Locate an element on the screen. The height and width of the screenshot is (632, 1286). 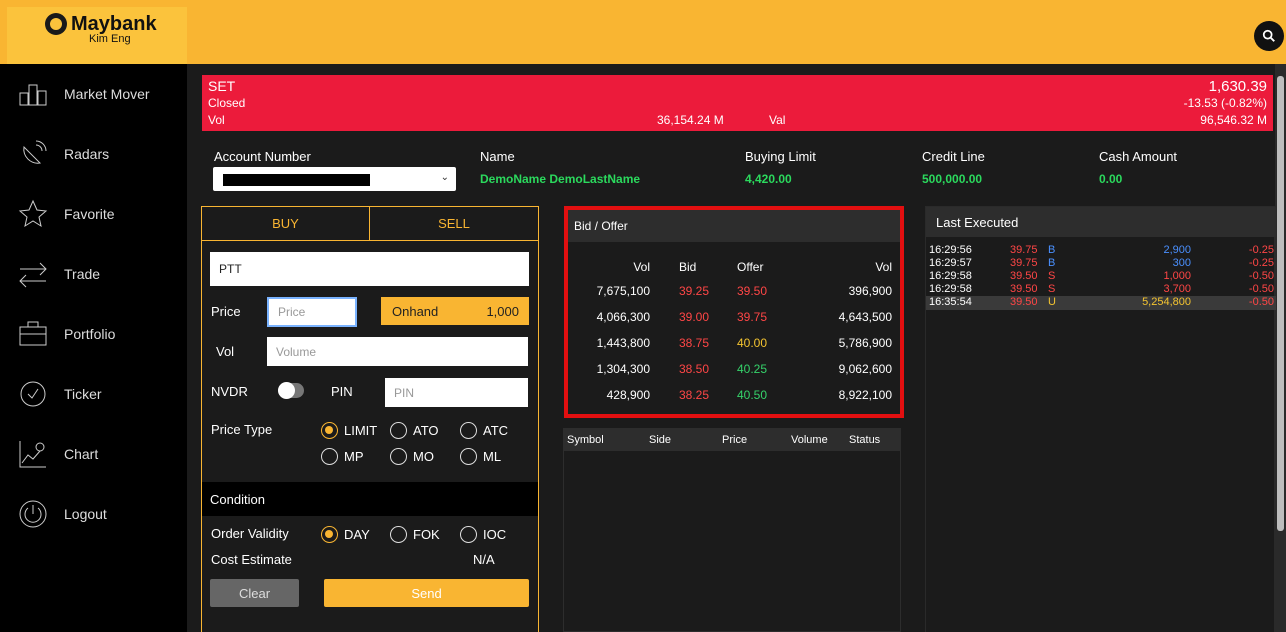
trade-change: -0.25 is located at coordinates (1261, 250).